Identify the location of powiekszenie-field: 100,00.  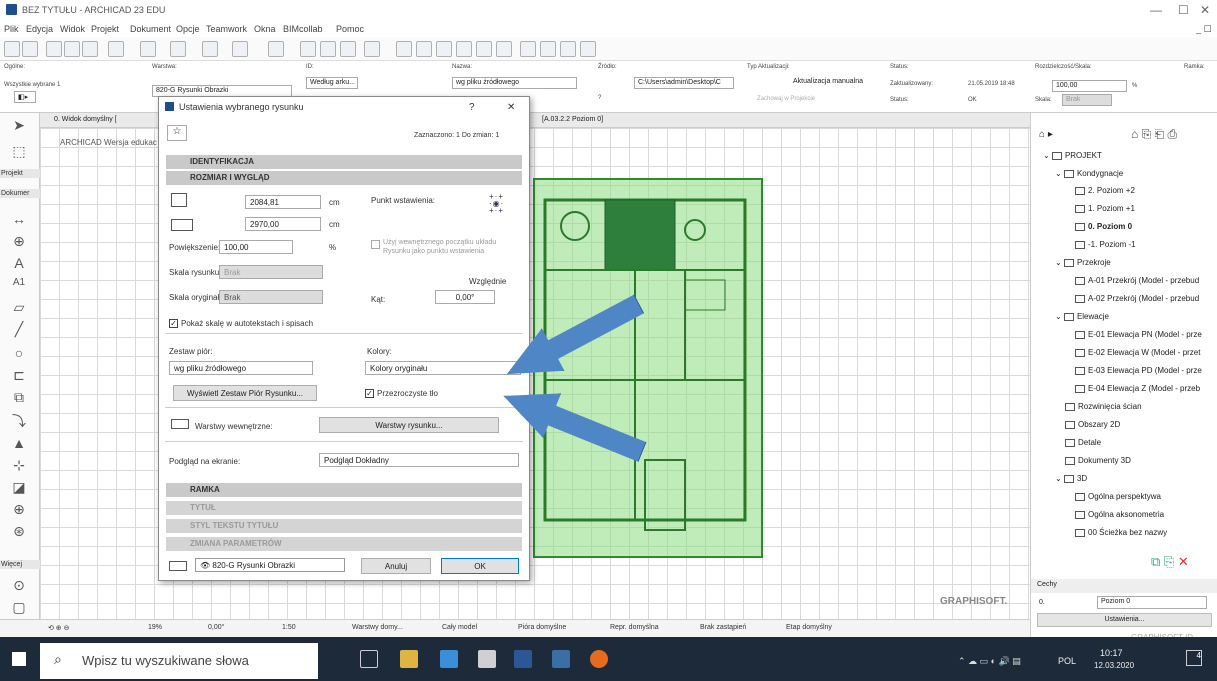
(256, 247).